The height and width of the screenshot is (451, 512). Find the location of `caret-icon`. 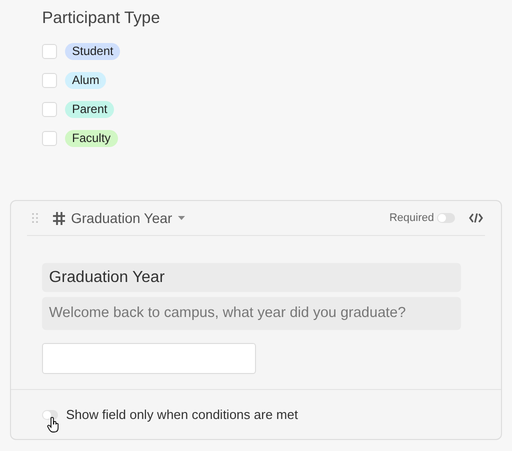

caret-icon is located at coordinates (182, 218).